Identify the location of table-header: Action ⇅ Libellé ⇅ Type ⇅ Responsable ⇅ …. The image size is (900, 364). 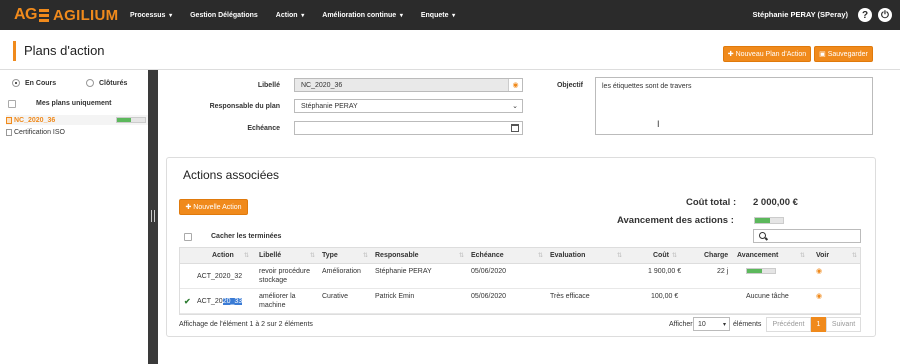
(520, 256).